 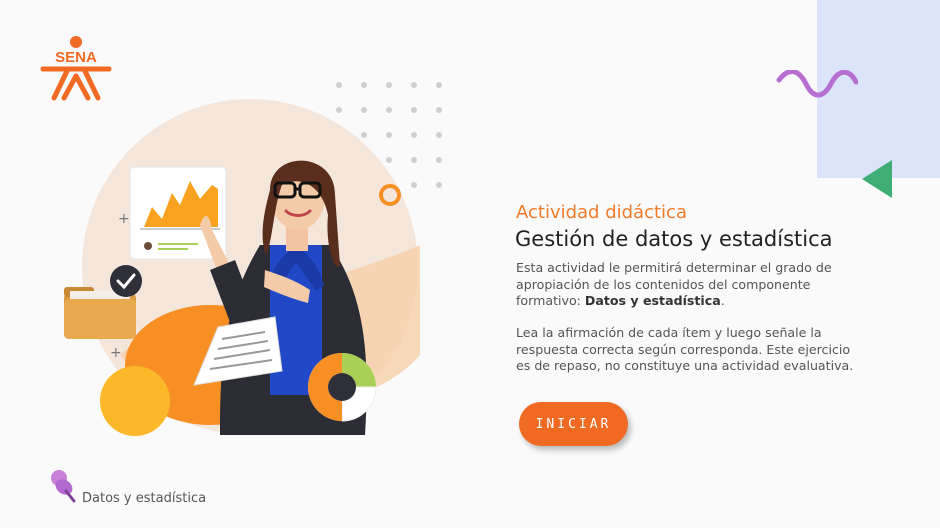 I want to click on wave-decoration, so click(x=817, y=84).